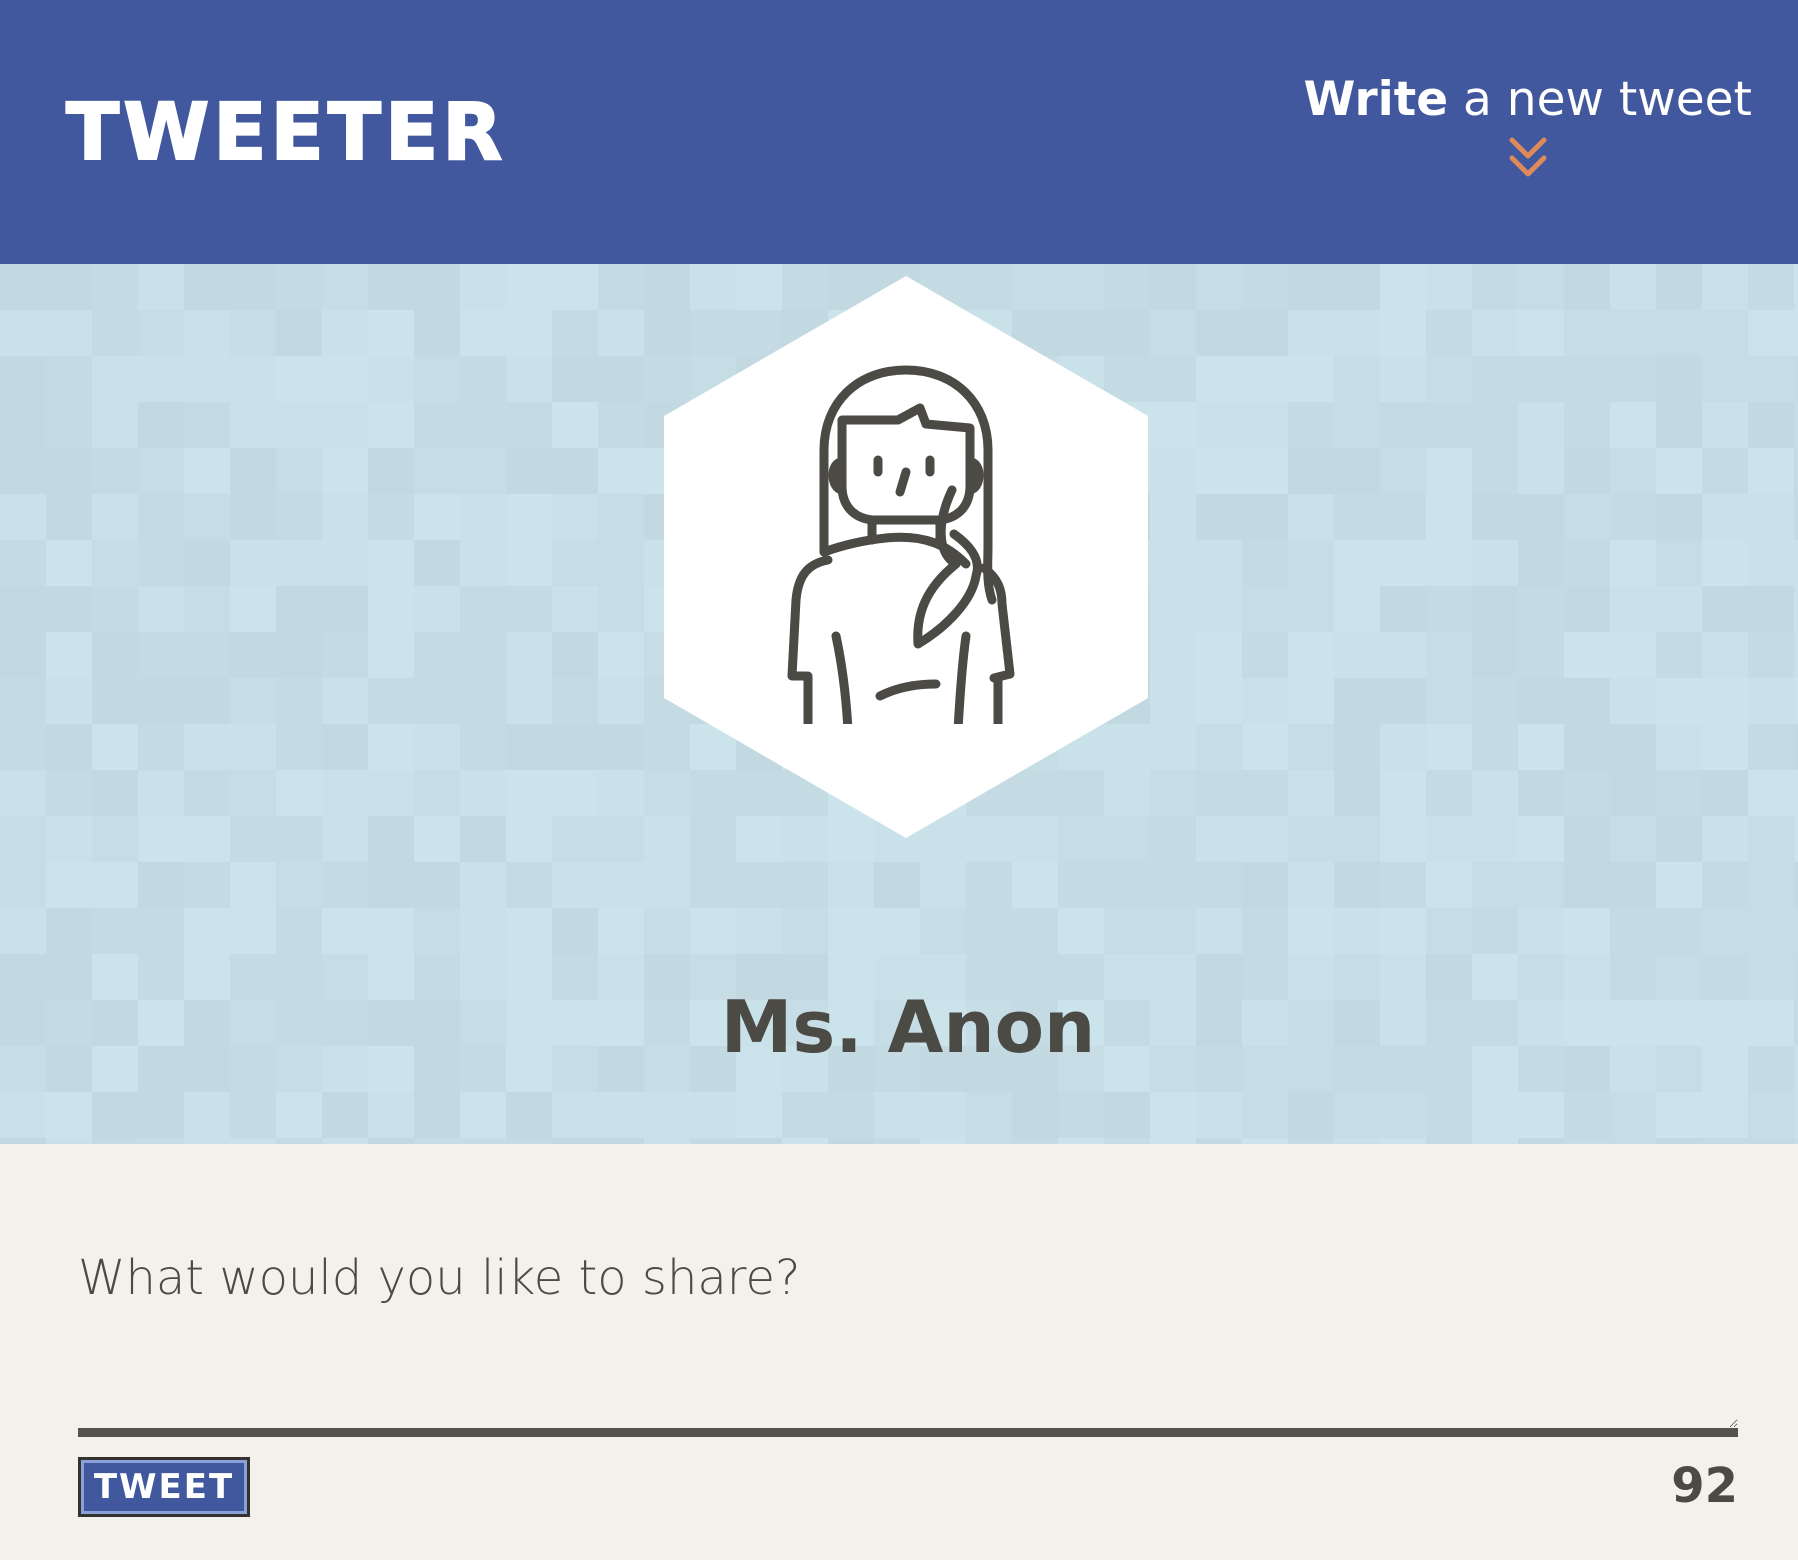  Describe the element at coordinates (901, 544) in the screenshot. I see `woman-avatar-icon` at that location.